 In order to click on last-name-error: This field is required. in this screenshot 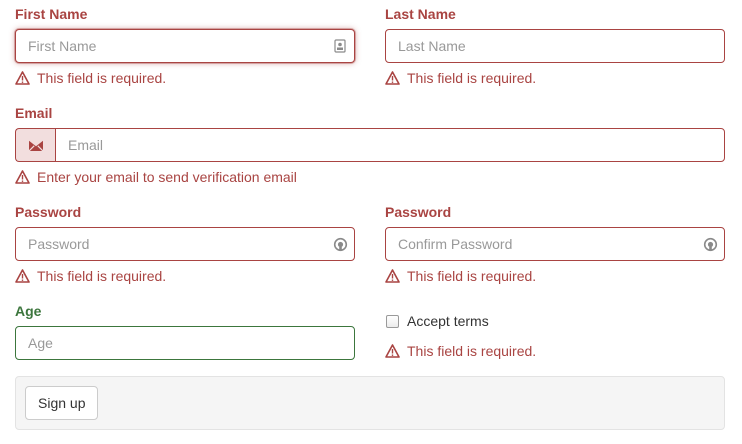, I will do `click(460, 78)`.